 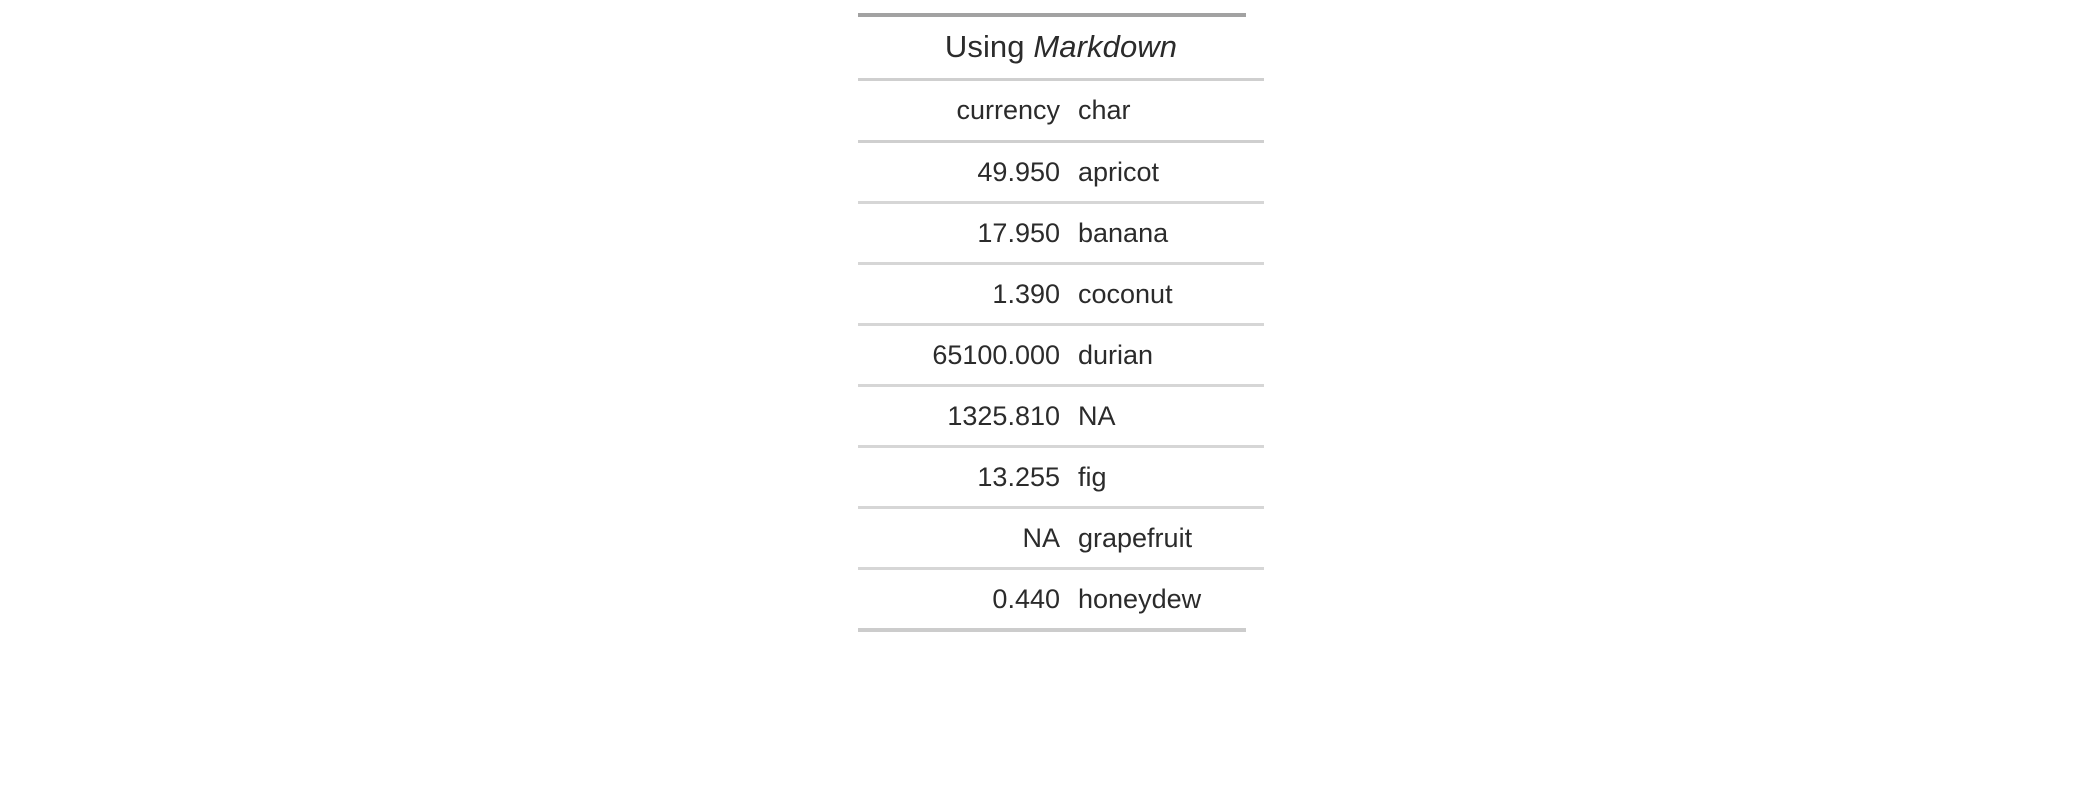 I want to click on cell-char: NA, so click(x=1166, y=416).